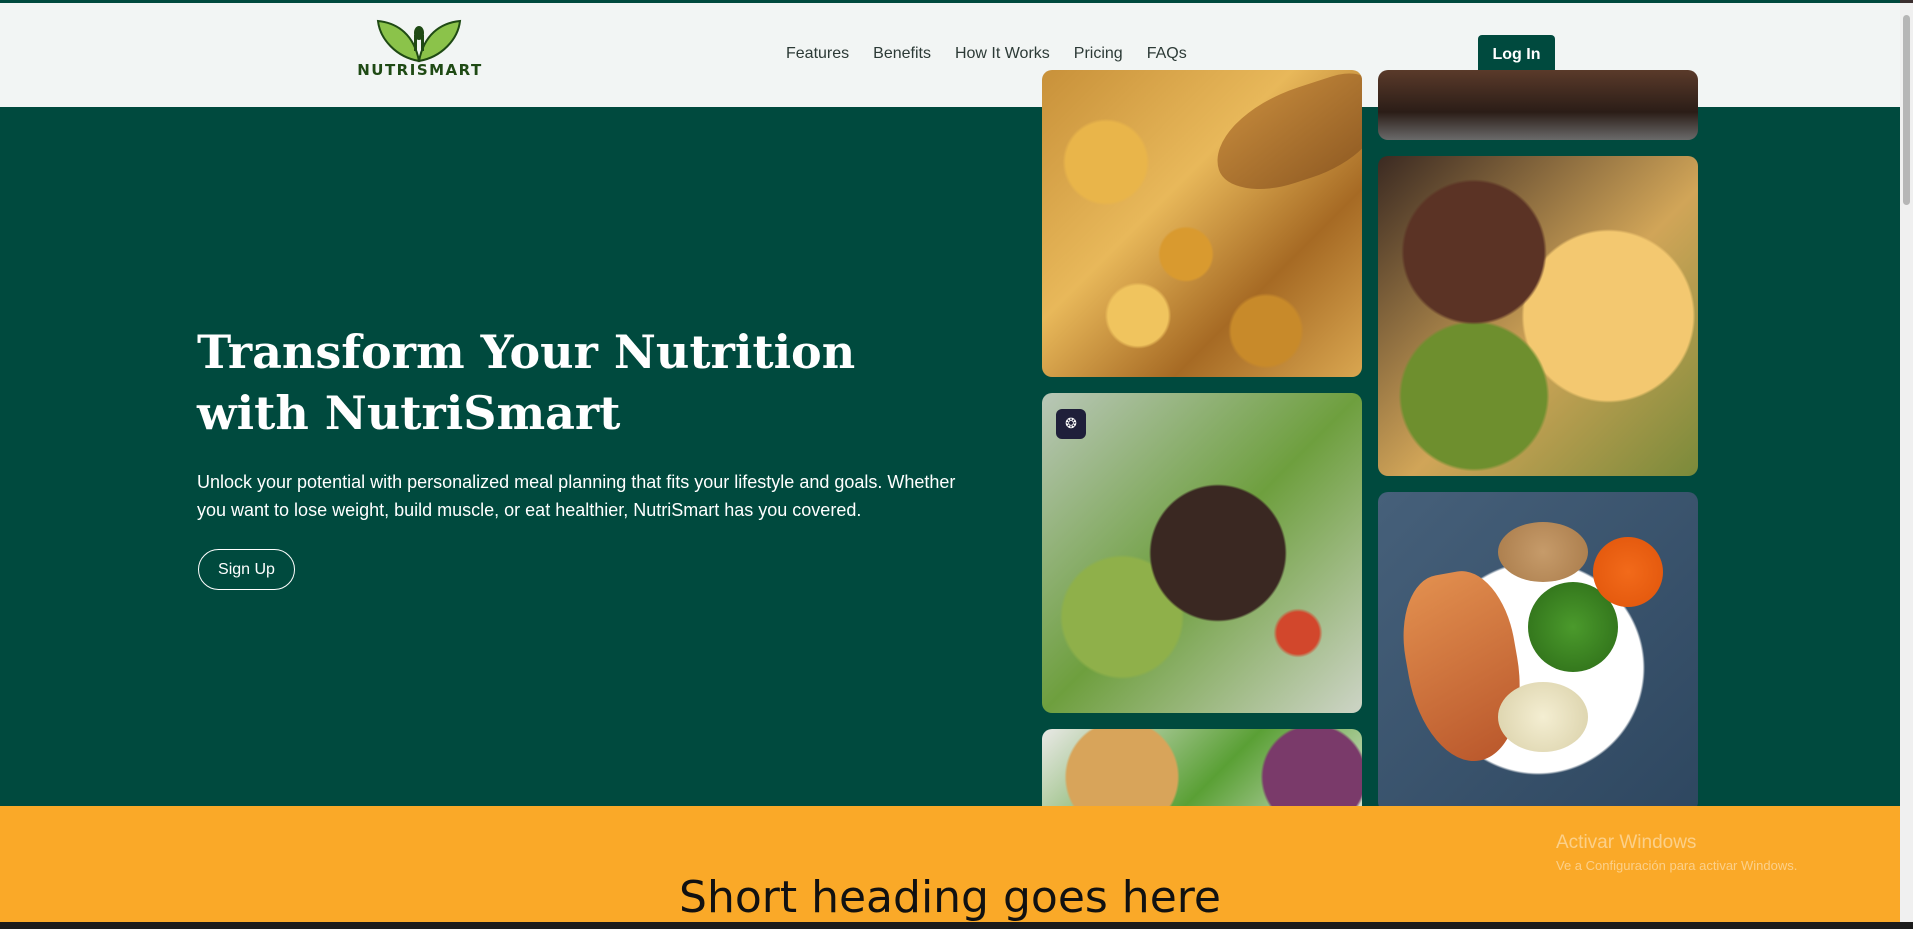 The image size is (1913, 929). I want to click on nutrismart-logo: NUTRISMART, so click(420, 49).